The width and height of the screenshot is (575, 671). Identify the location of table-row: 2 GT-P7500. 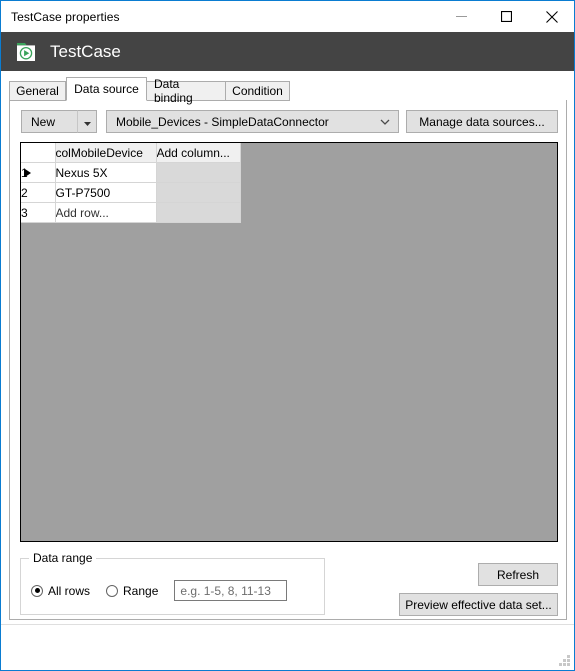
(131, 192).